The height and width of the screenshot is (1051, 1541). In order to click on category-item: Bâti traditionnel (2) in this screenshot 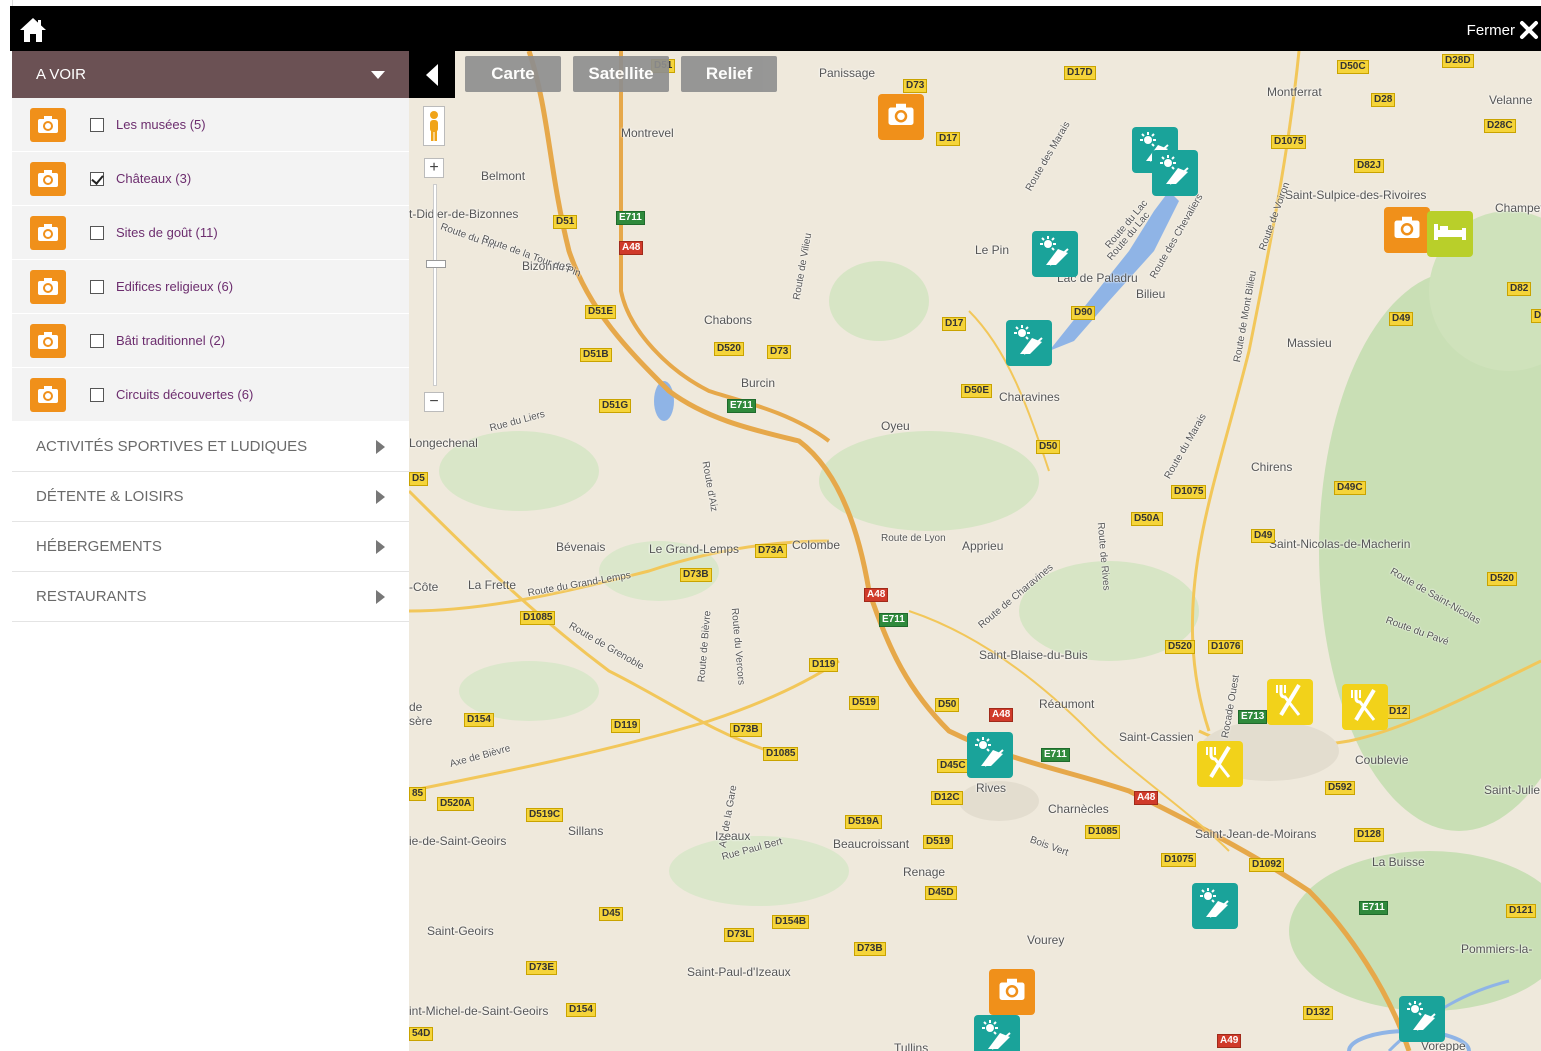, I will do `click(210, 341)`.